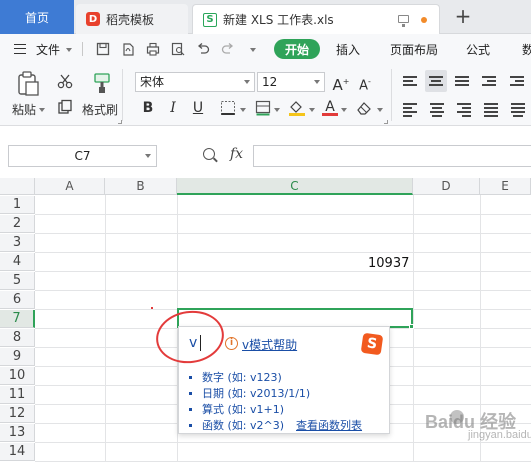 This screenshot has height=462, width=531. What do you see at coordinates (403, 21) in the screenshot?
I see `monitor-icon` at bounding box center [403, 21].